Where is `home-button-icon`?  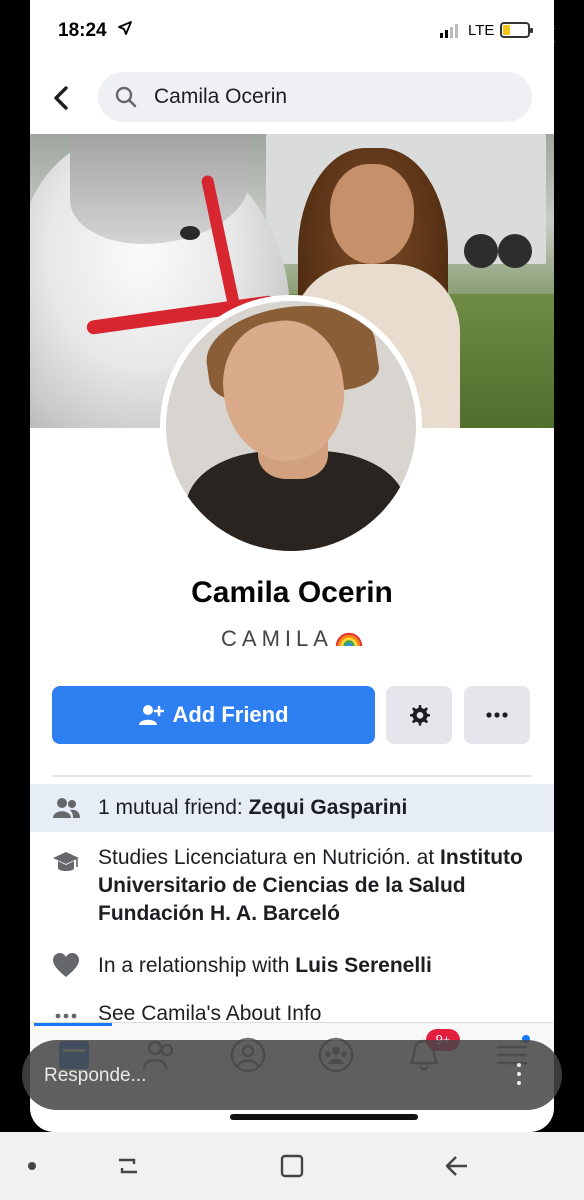 home-button-icon is located at coordinates (292, 1166).